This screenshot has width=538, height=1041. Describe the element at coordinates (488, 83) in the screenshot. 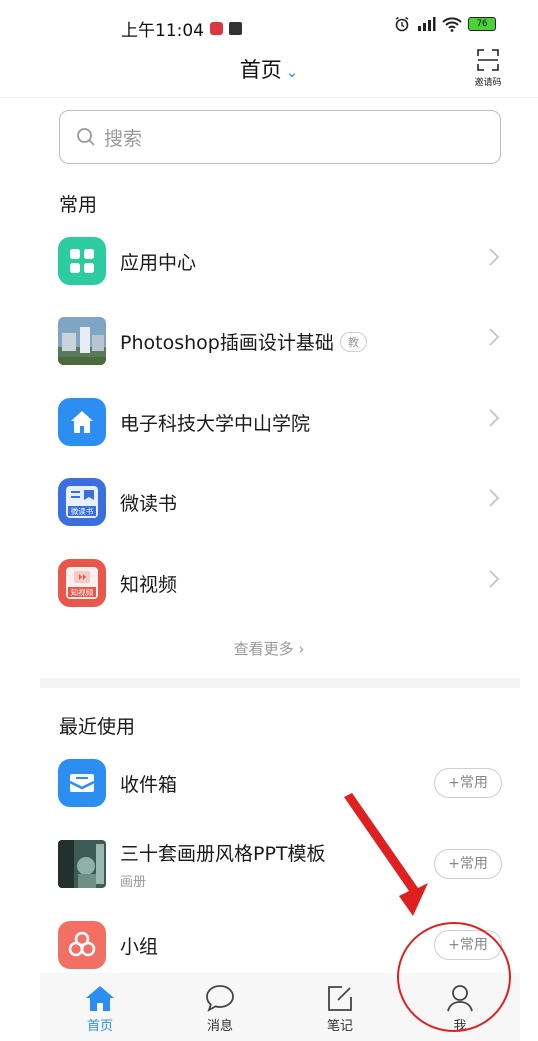

I see `invite-code-label: 邀请码` at that location.